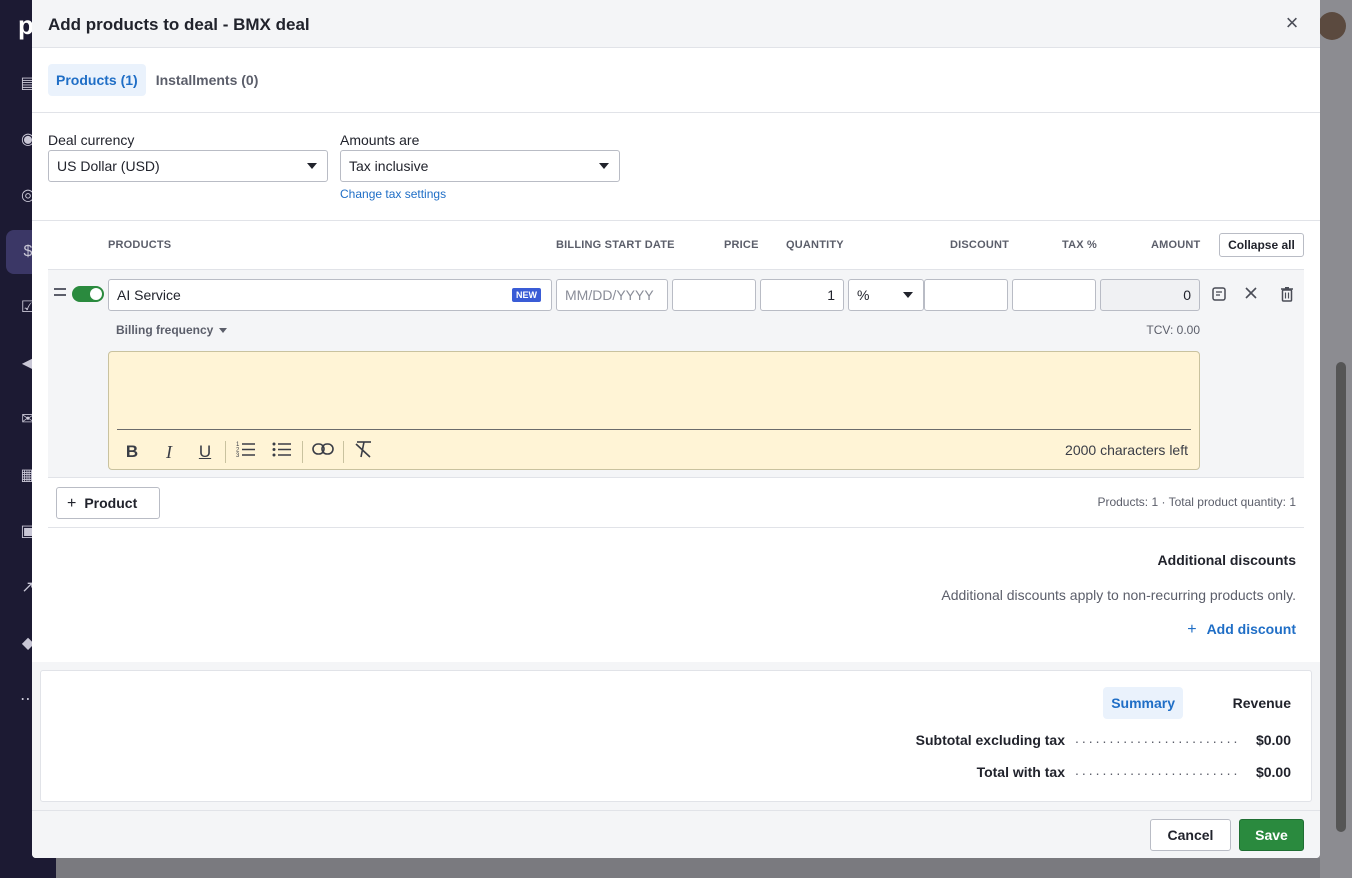 Image resolution: width=1352 pixels, height=878 pixels. Describe the element at coordinates (108, 166) in the screenshot. I see `deal-currency-value: US Dollar (USD)` at that location.